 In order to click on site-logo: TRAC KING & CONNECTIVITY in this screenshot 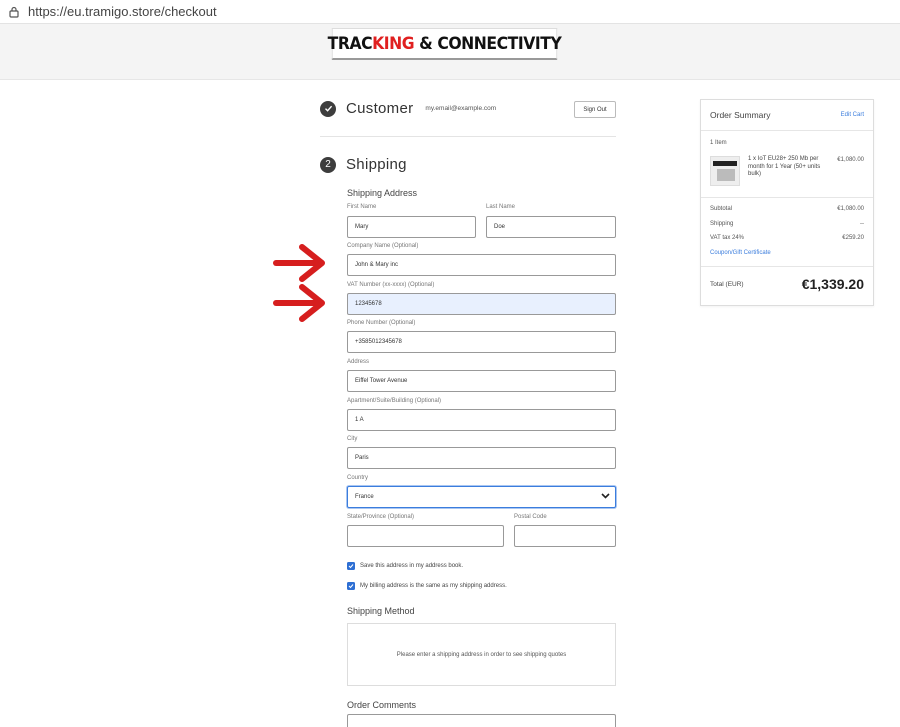, I will do `click(445, 44)`.